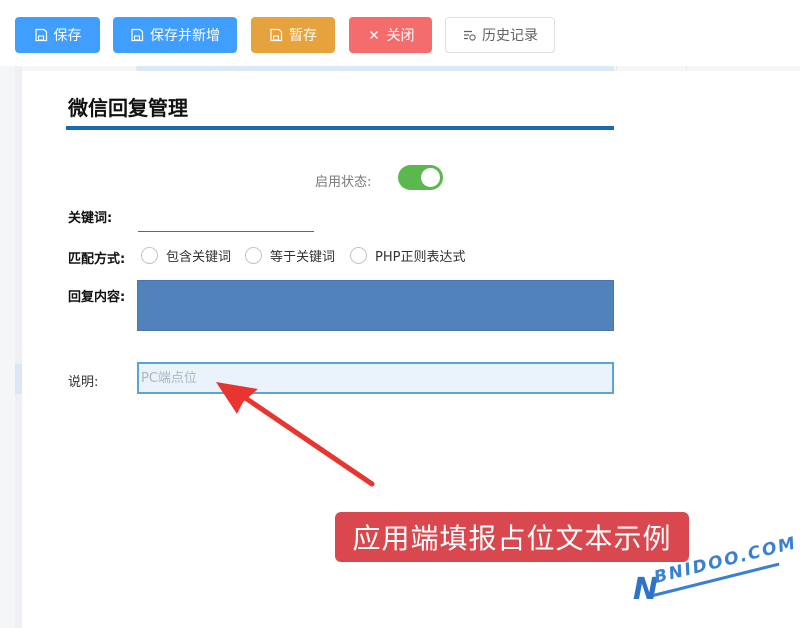 Image resolution: width=800 pixels, height=628 pixels. I want to click on left-scroll-marker, so click(18, 379).